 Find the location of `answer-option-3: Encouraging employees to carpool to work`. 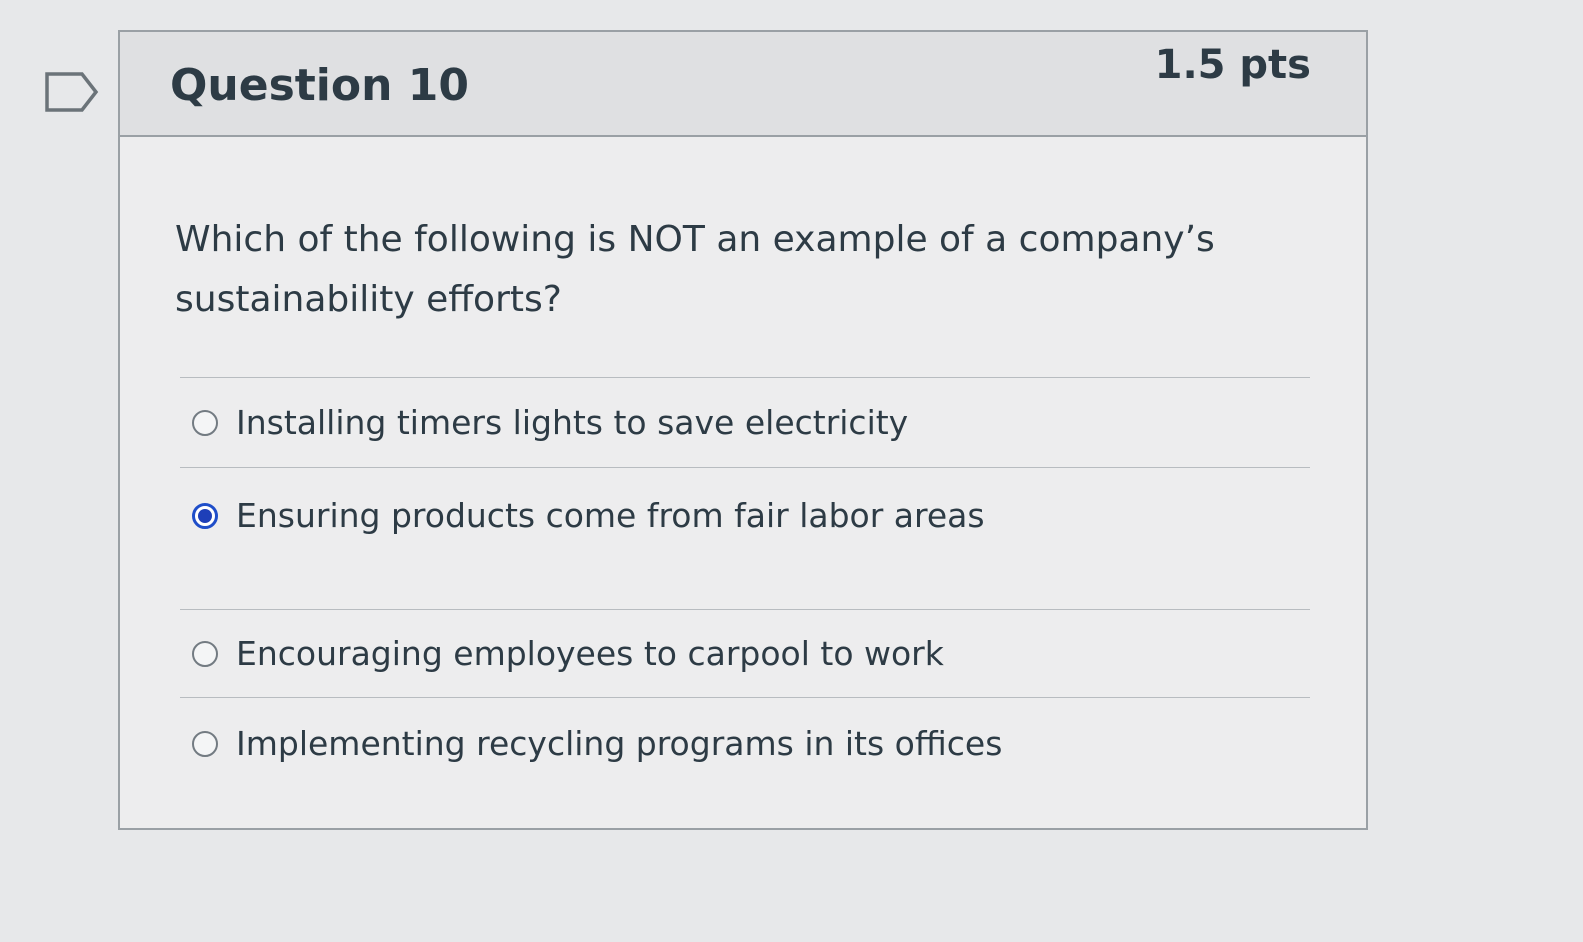

answer-option-3: Encouraging employees to carpool to work is located at coordinates (745, 653).